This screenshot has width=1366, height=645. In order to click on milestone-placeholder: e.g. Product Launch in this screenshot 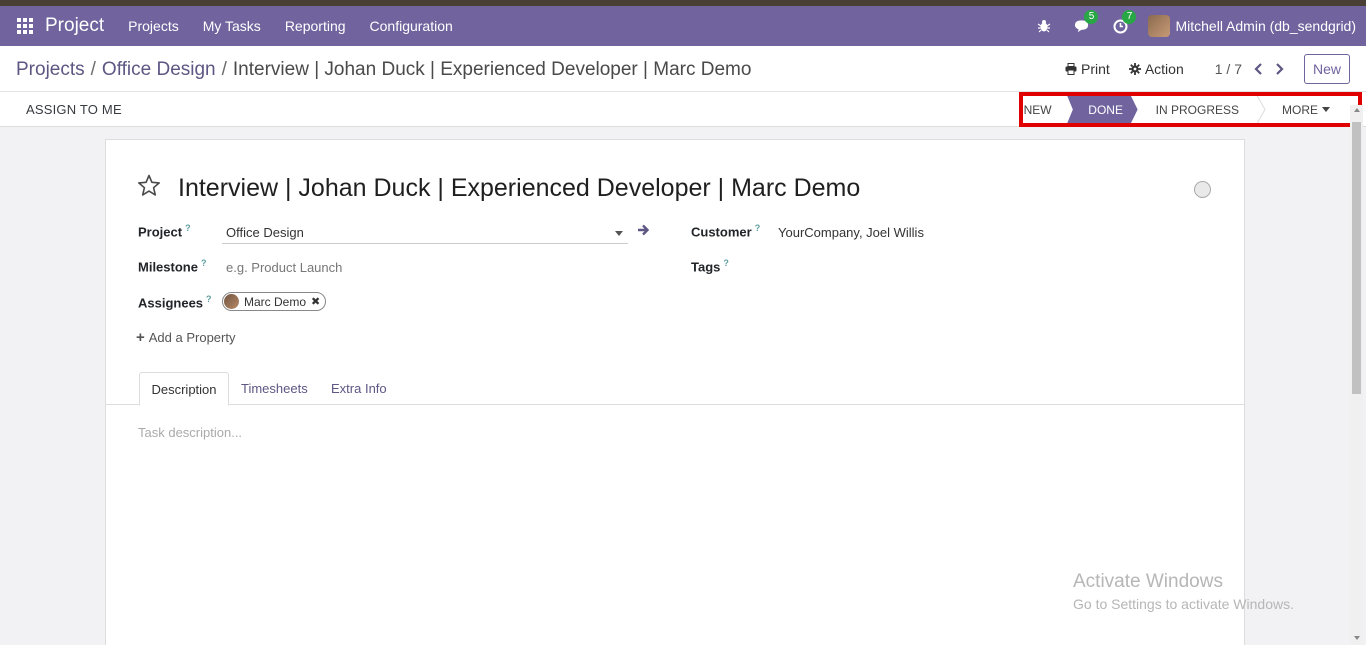, I will do `click(284, 267)`.